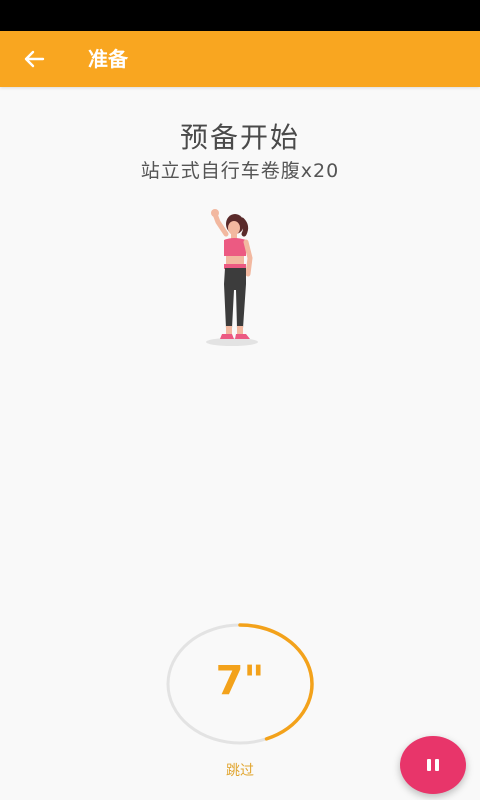 This screenshot has height=800, width=480. I want to click on exercise-name: 站立式自行车卷腹x20, so click(240, 171).